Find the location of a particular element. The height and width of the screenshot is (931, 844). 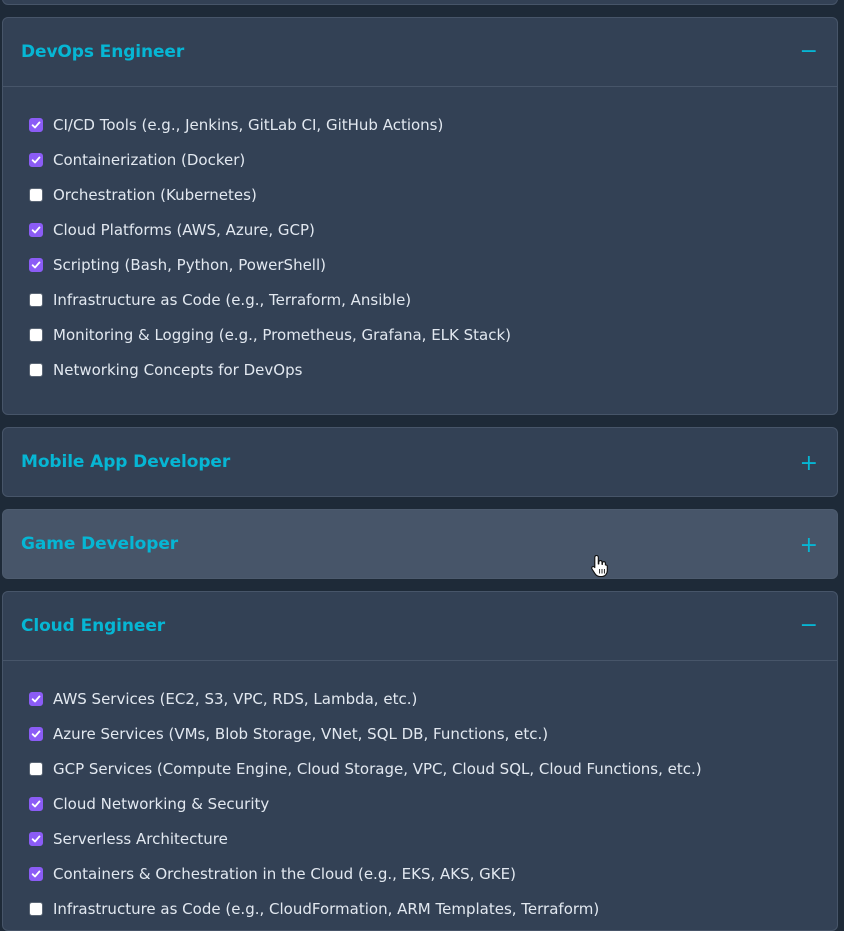

section-title: Game Developer is located at coordinates (100, 544).